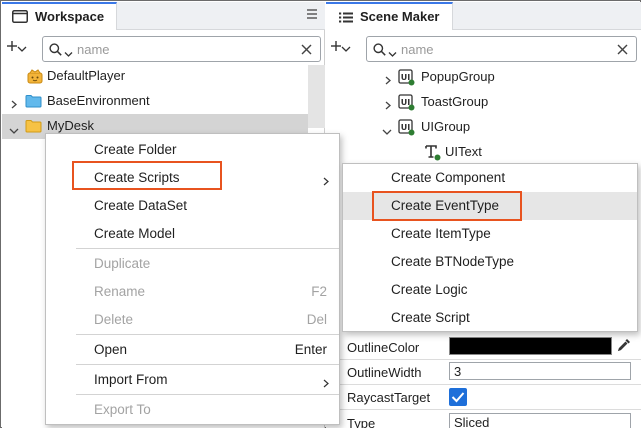 The image size is (641, 428). What do you see at coordinates (624, 345) in the screenshot?
I see `eyedropper-icon` at bounding box center [624, 345].